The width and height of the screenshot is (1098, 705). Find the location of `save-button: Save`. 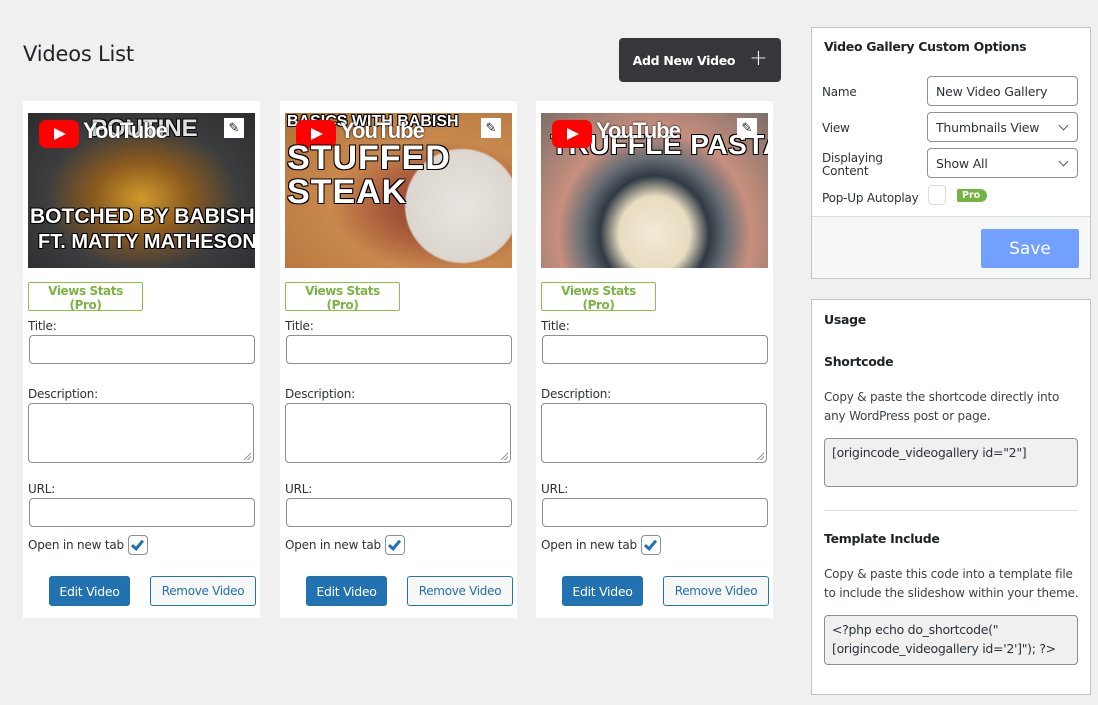

save-button: Save is located at coordinates (1030, 248).